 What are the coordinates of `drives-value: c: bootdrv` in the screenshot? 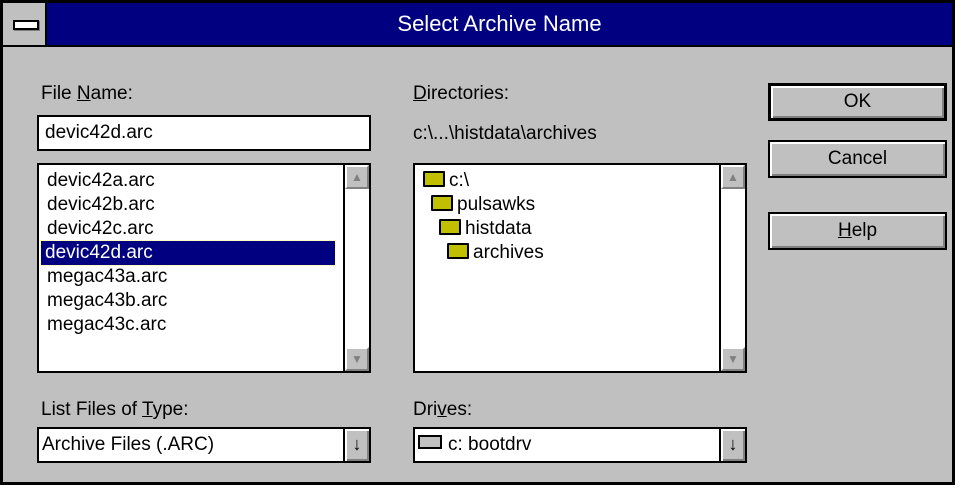 It's located at (490, 444).